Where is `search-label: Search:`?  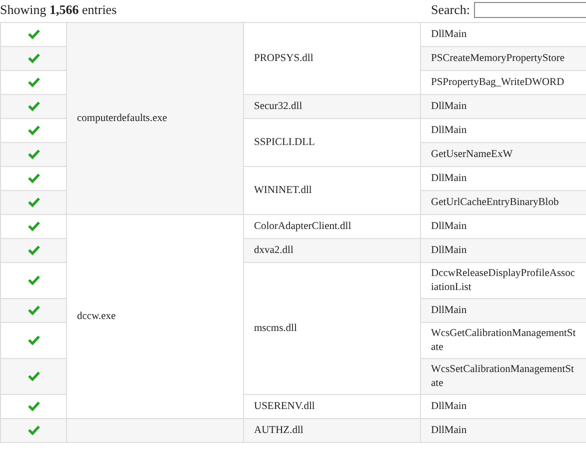 search-label: Search: is located at coordinates (450, 10).